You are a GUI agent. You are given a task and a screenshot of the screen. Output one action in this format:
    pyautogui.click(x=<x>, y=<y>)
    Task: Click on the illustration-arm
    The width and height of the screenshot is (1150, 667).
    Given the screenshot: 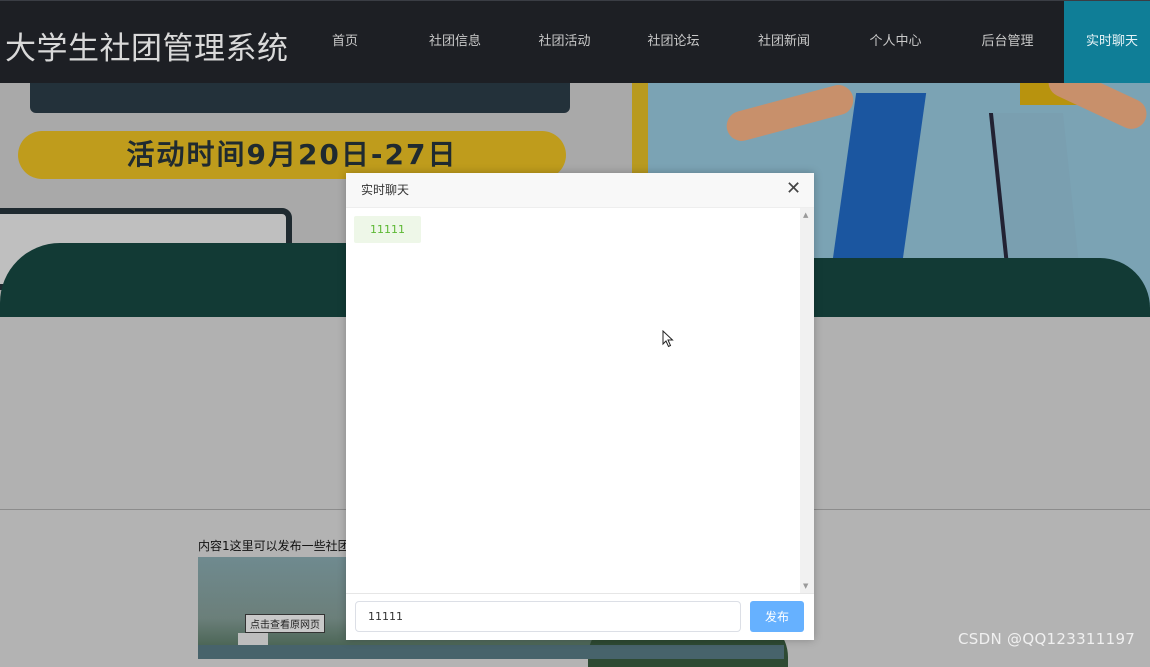 What is the action you would take?
    pyautogui.click(x=790, y=114)
    